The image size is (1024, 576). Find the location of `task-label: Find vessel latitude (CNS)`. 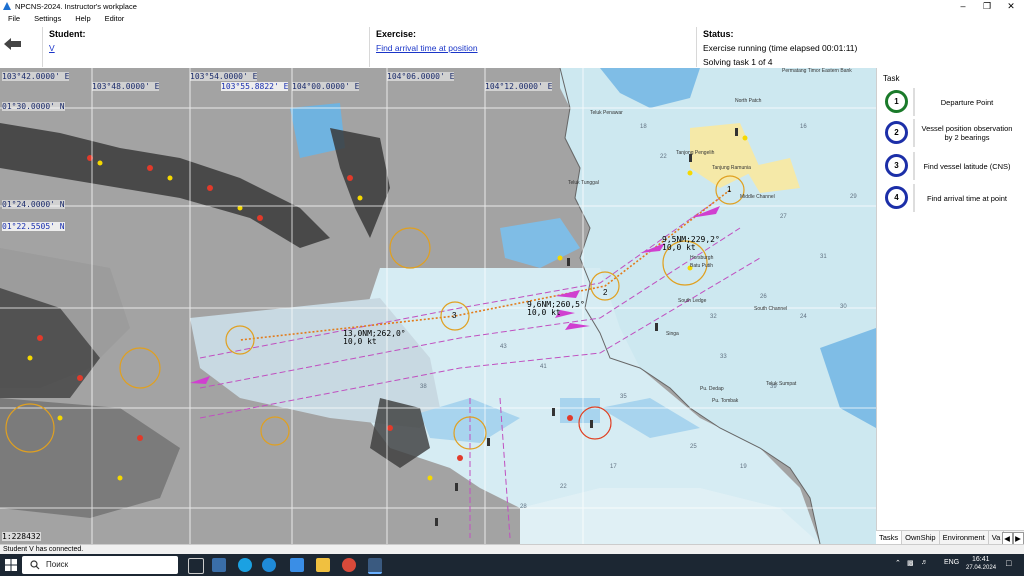

task-label: Find vessel latitude (CNS) is located at coordinates (967, 166).